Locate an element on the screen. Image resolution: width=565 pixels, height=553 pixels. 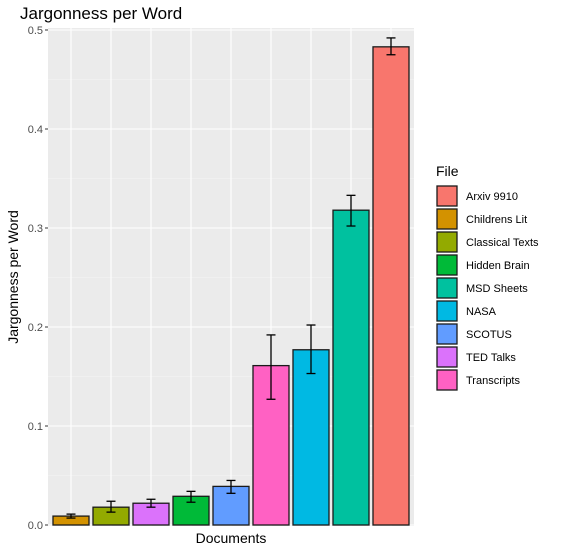
legend-label: Classical Texts is located at coordinates (502, 243).